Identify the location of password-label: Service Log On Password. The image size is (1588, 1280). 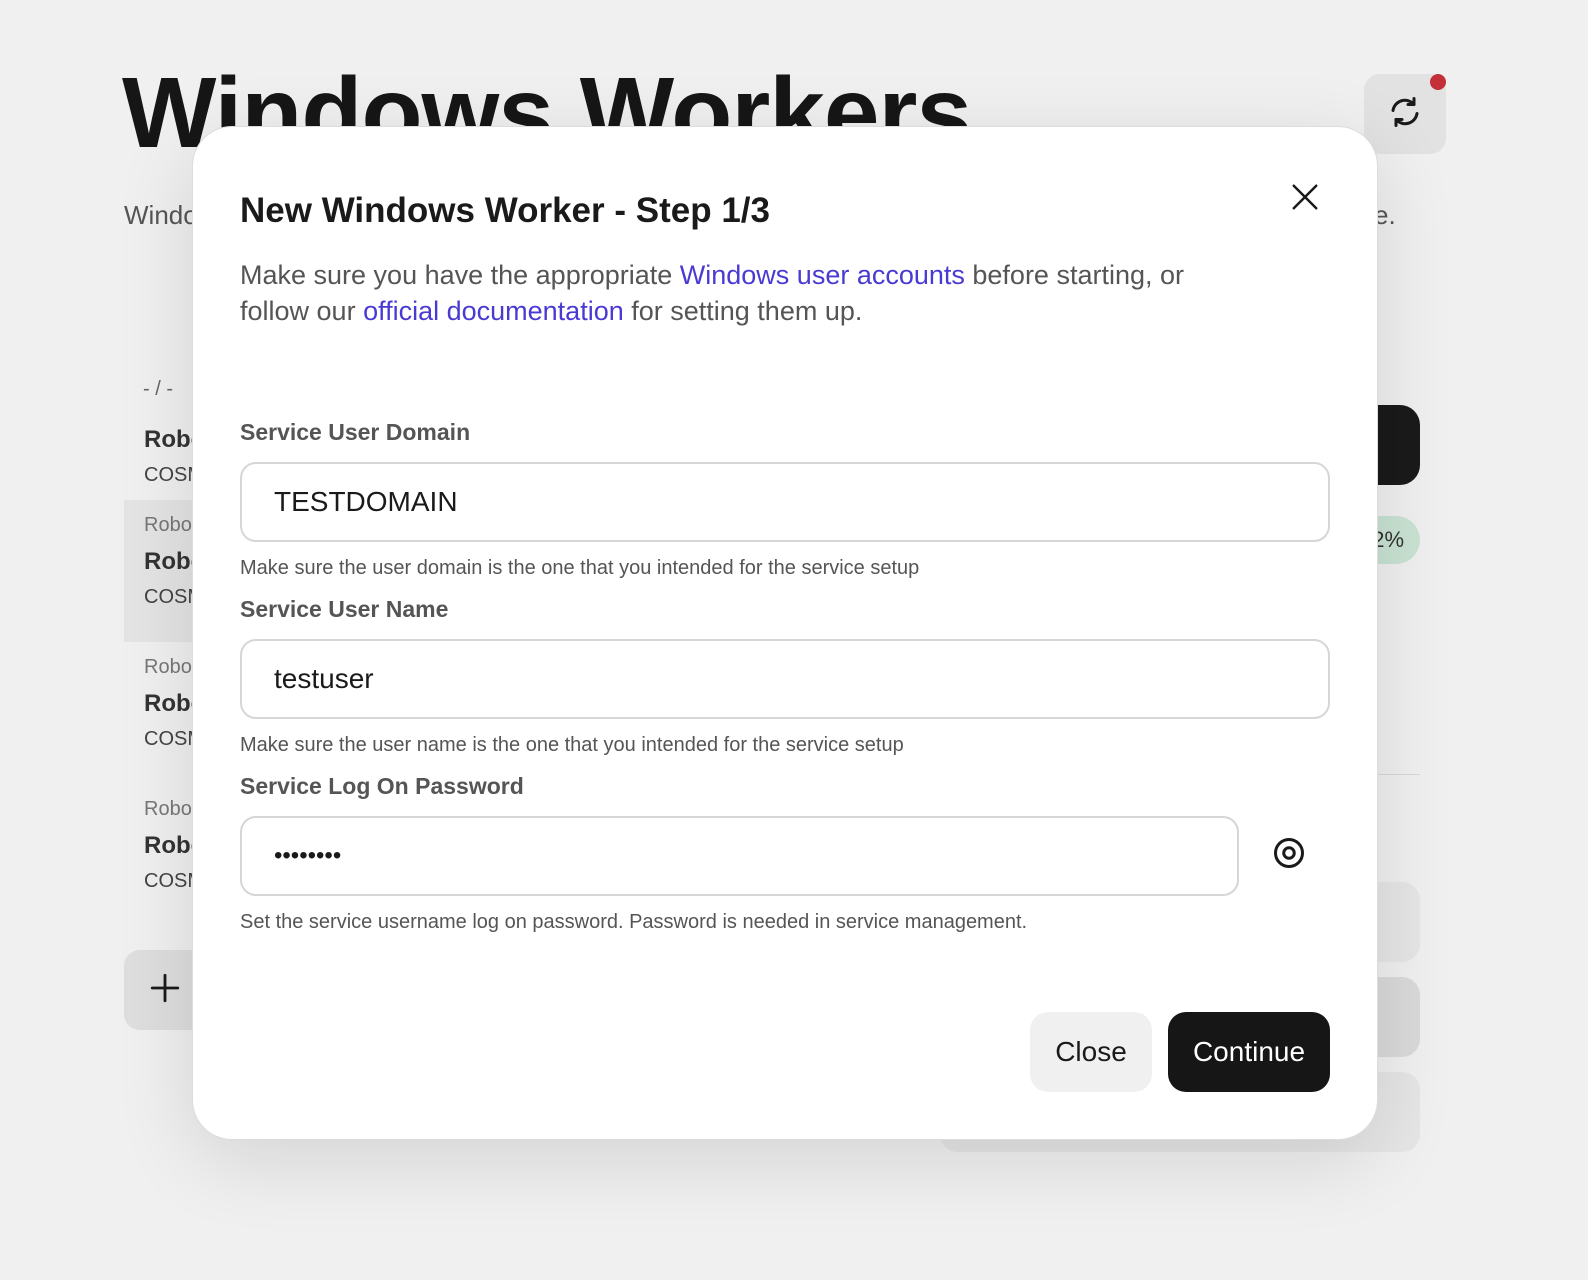
(382, 786).